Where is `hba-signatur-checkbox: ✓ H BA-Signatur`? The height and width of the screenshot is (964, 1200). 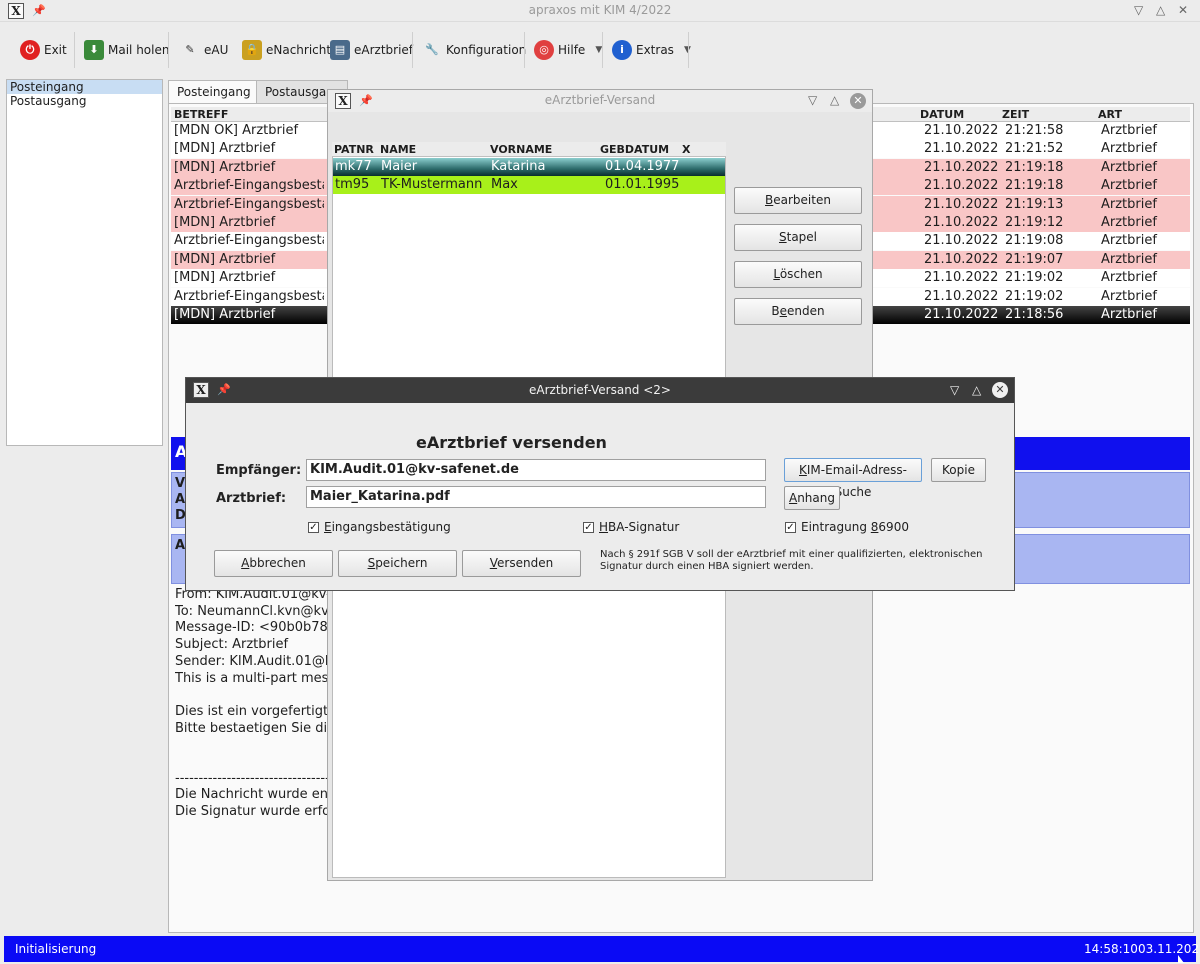
hba-signatur-checkbox: ✓ H BA-Signatur is located at coordinates (631, 527).